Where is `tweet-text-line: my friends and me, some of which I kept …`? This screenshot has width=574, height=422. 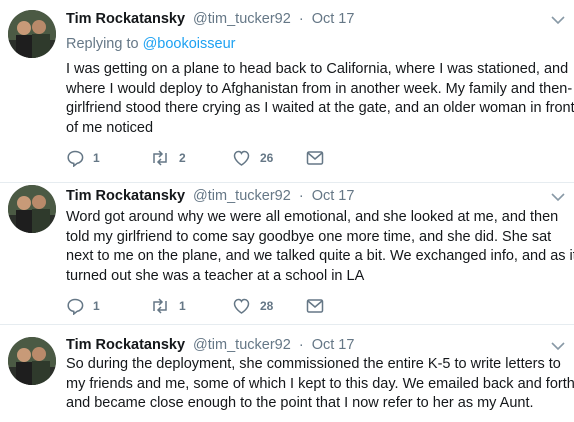
tweet-text-line: my friends and me, some of which I kept … is located at coordinates (320, 383).